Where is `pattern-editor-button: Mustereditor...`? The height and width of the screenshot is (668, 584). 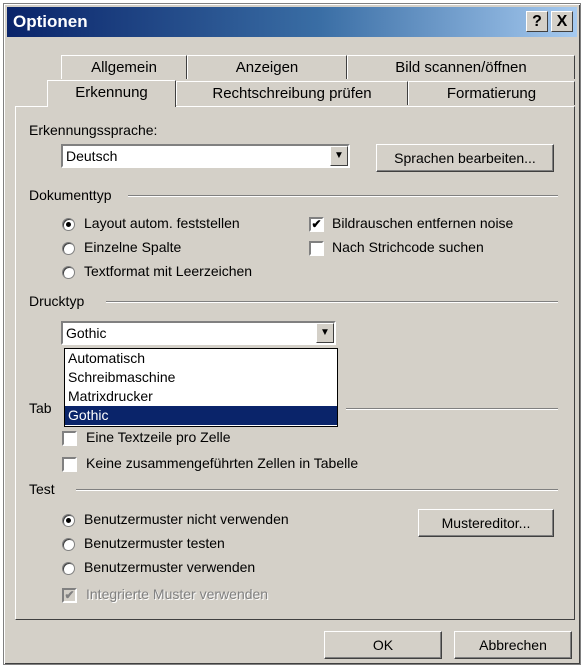
pattern-editor-button: Mustereditor... is located at coordinates (486, 523).